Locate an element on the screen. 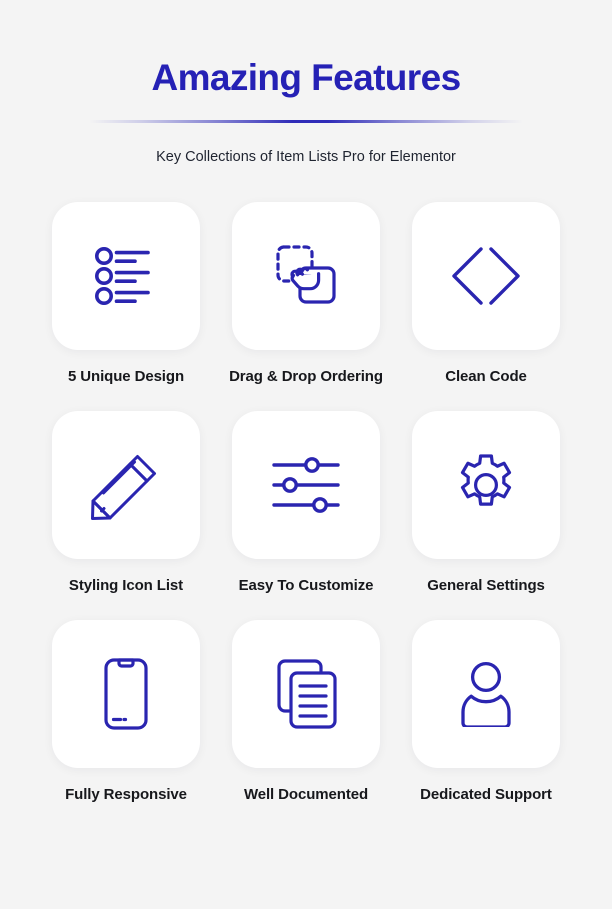 This screenshot has width=612, height=909. feature-item: General Settings is located at coordinates (486, 502).